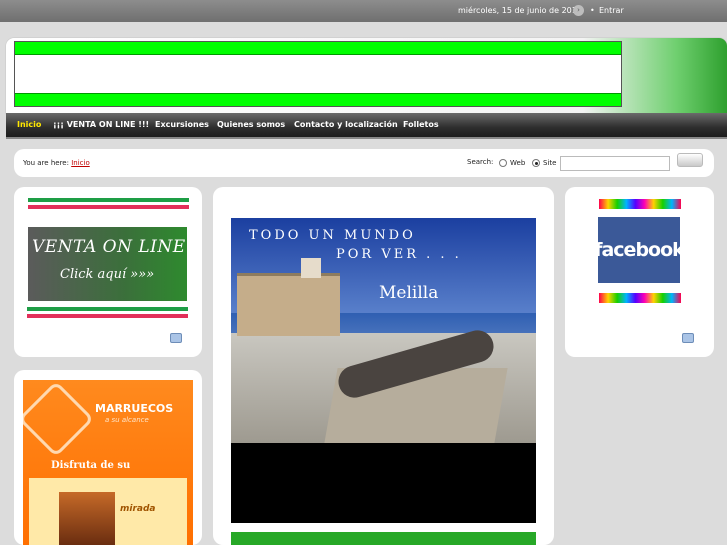 Image resolution: width=727 pixels, height=545 pixels. Describe the element at coordinates (639, 250) in the screenshot. I see `facebook-logo: facebook` at that location.